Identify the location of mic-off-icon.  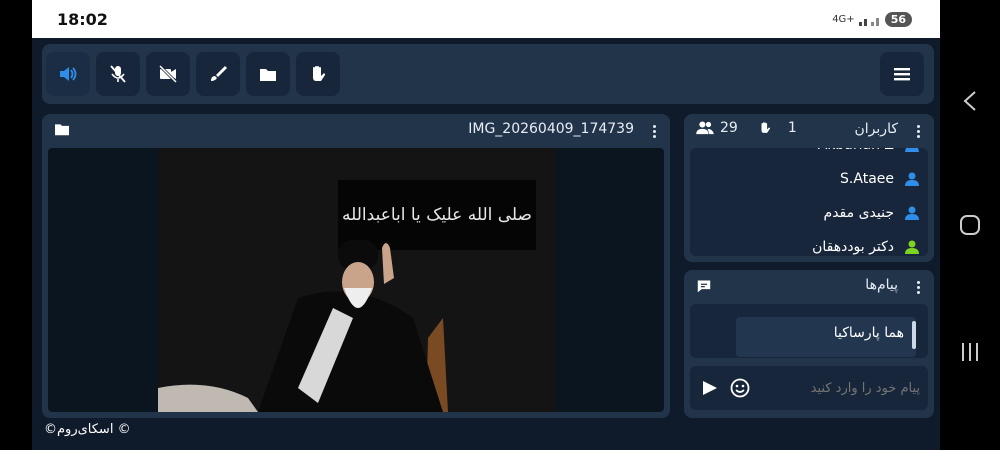
(118, 74).